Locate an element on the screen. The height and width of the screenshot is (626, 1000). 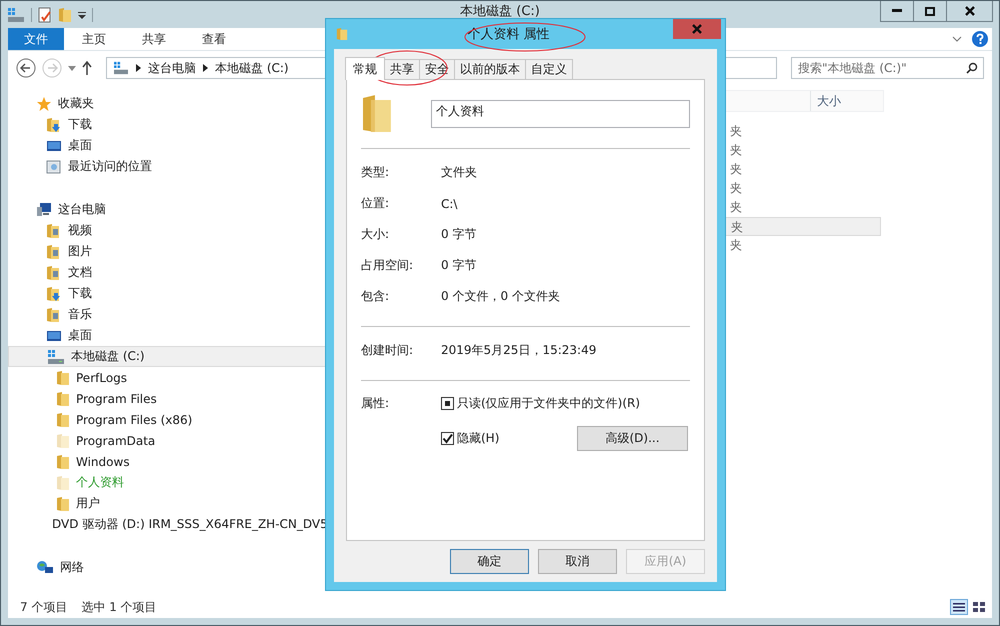
checkbox: 只读(仅应用于文件夹中的文件)(R) is located at coordinates (540, 403).